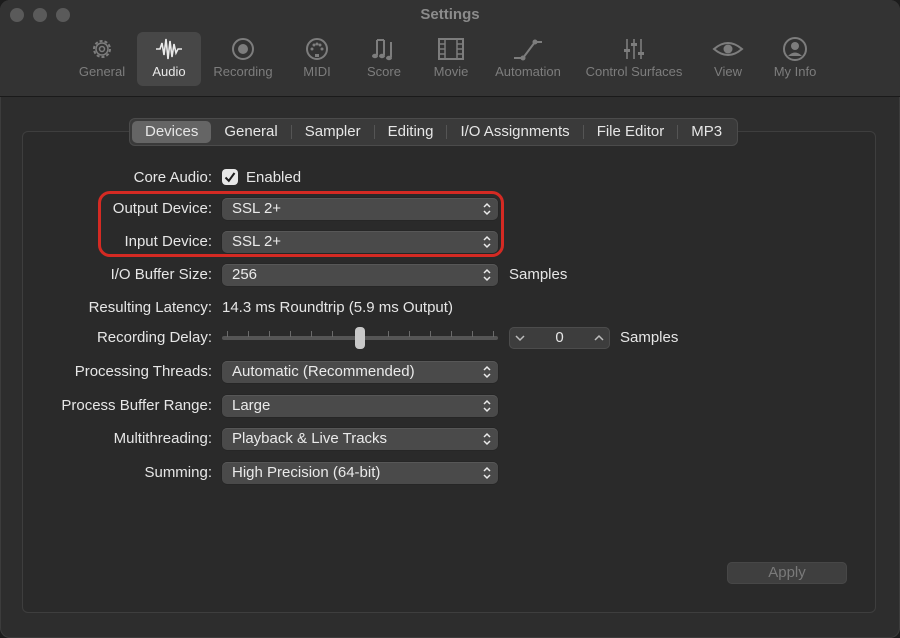 The width and height of the screenshot is (900, 638). I want to click on waveform-icon, so click(169, 49).